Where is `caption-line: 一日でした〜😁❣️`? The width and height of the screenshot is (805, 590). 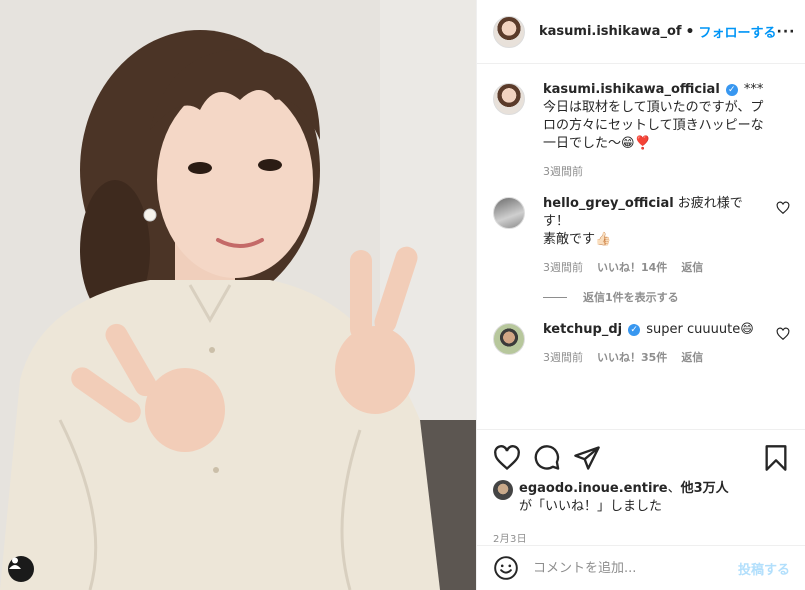
caption-line: 一日でした〜😁❣️ is located at coordinates (597, 143).